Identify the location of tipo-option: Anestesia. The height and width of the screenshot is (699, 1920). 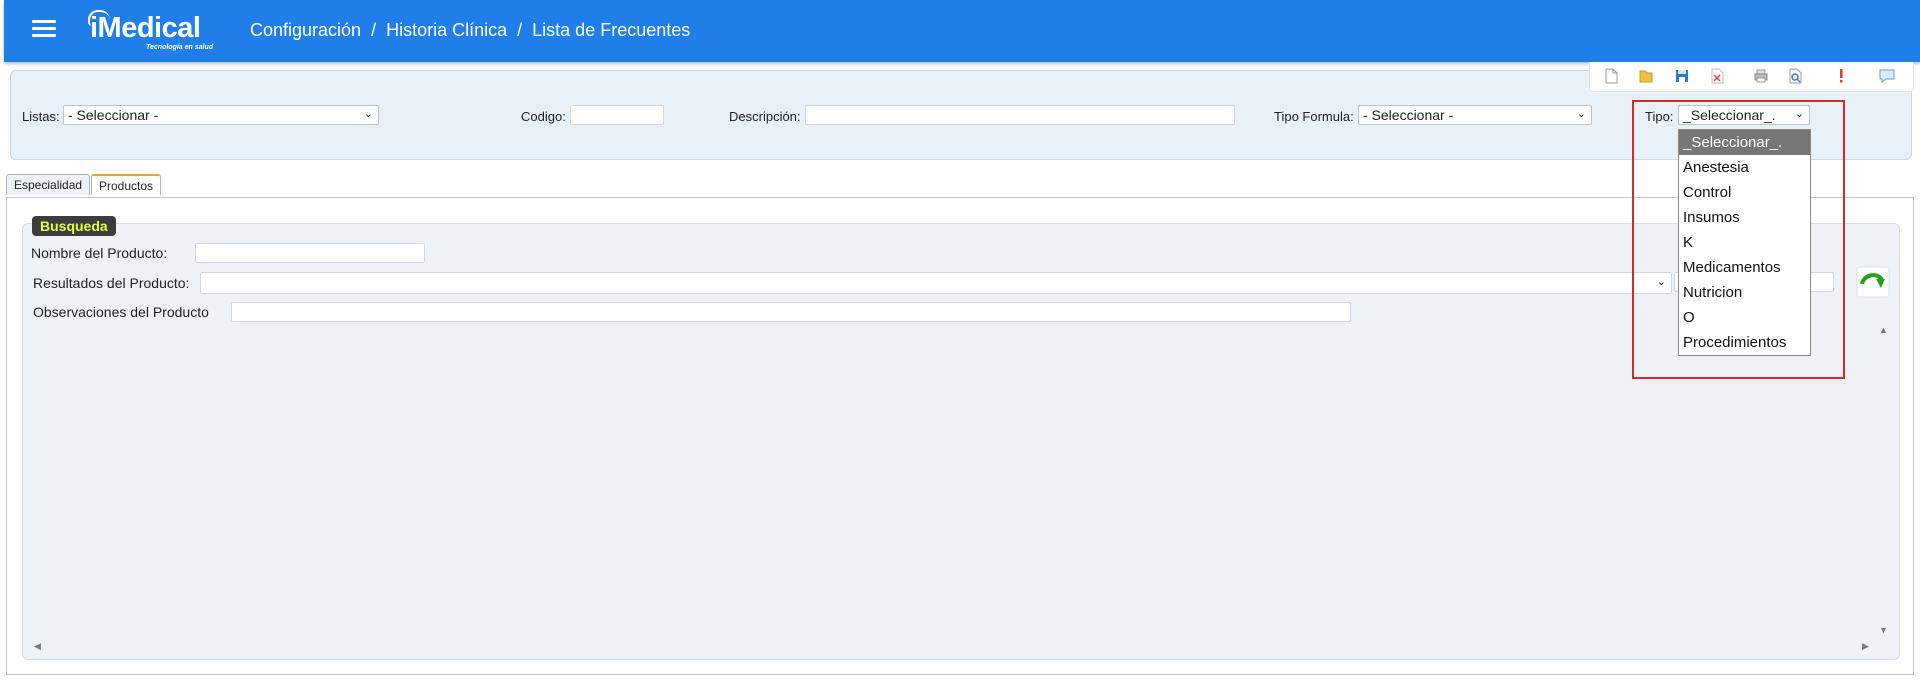
(1744, 167).